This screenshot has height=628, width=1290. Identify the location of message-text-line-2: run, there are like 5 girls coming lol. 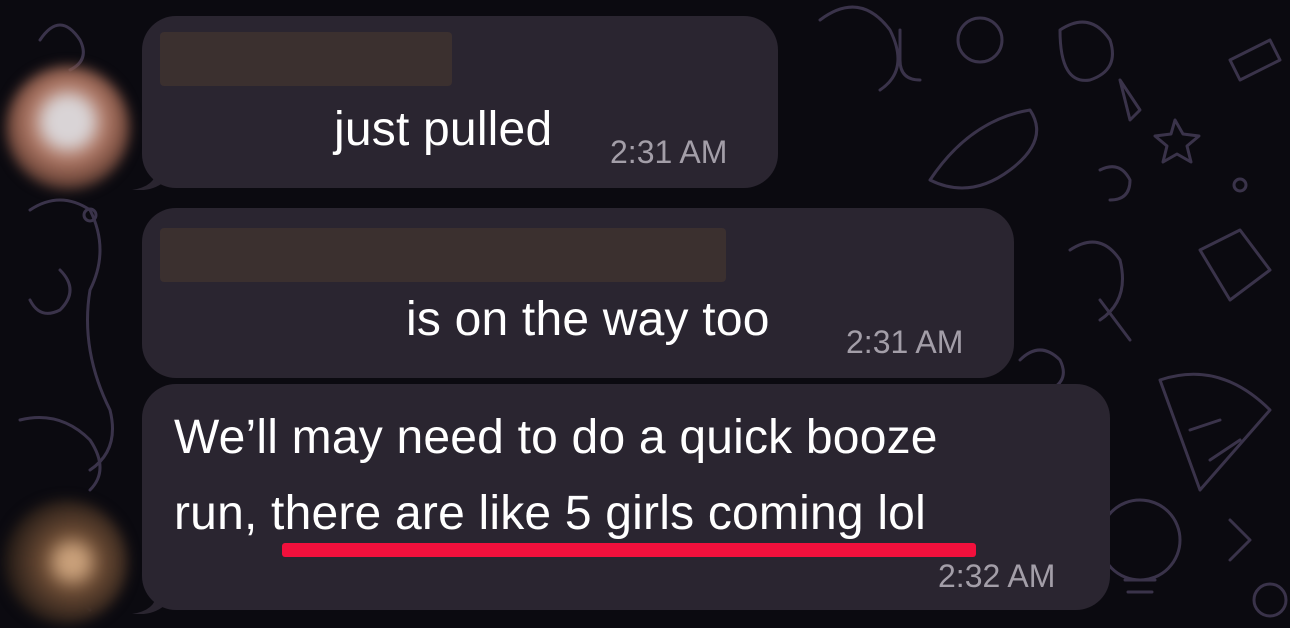
(550, 513).